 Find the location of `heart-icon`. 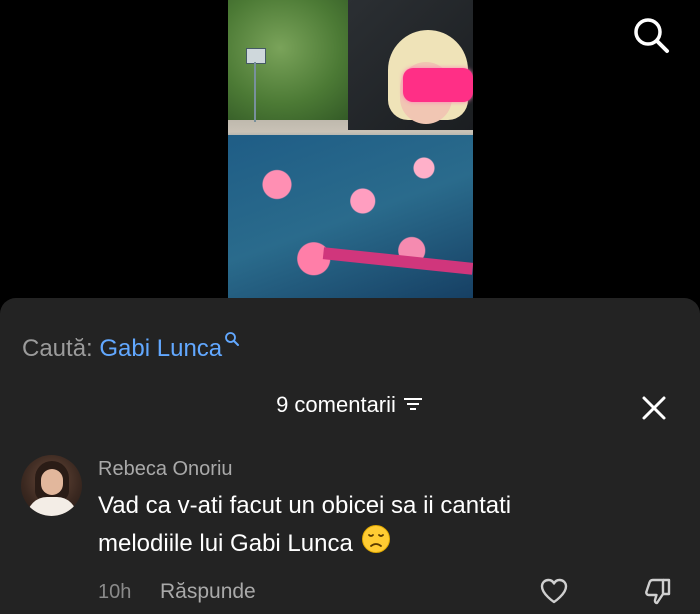

heart-icon is located at coordinates (554, 591).